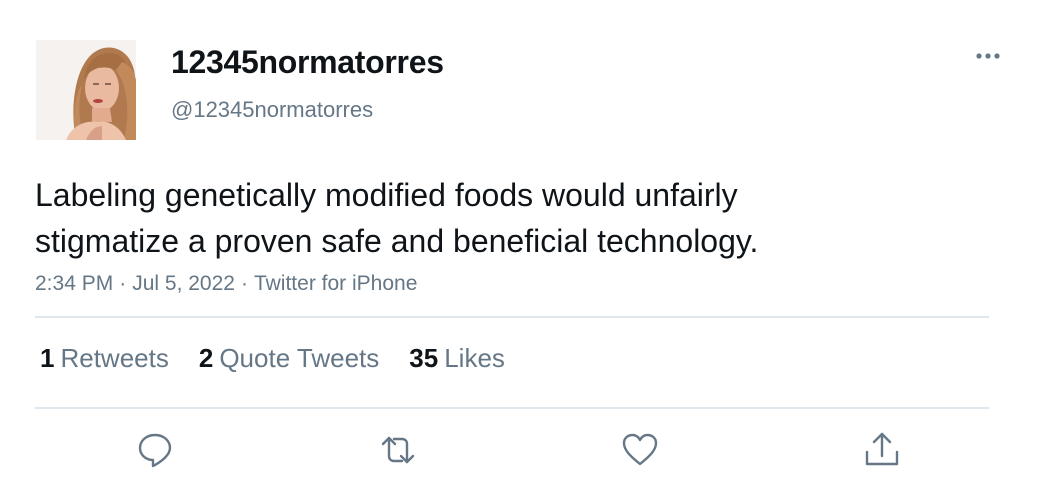  I want to click on reply-icon, so click(155, 450).